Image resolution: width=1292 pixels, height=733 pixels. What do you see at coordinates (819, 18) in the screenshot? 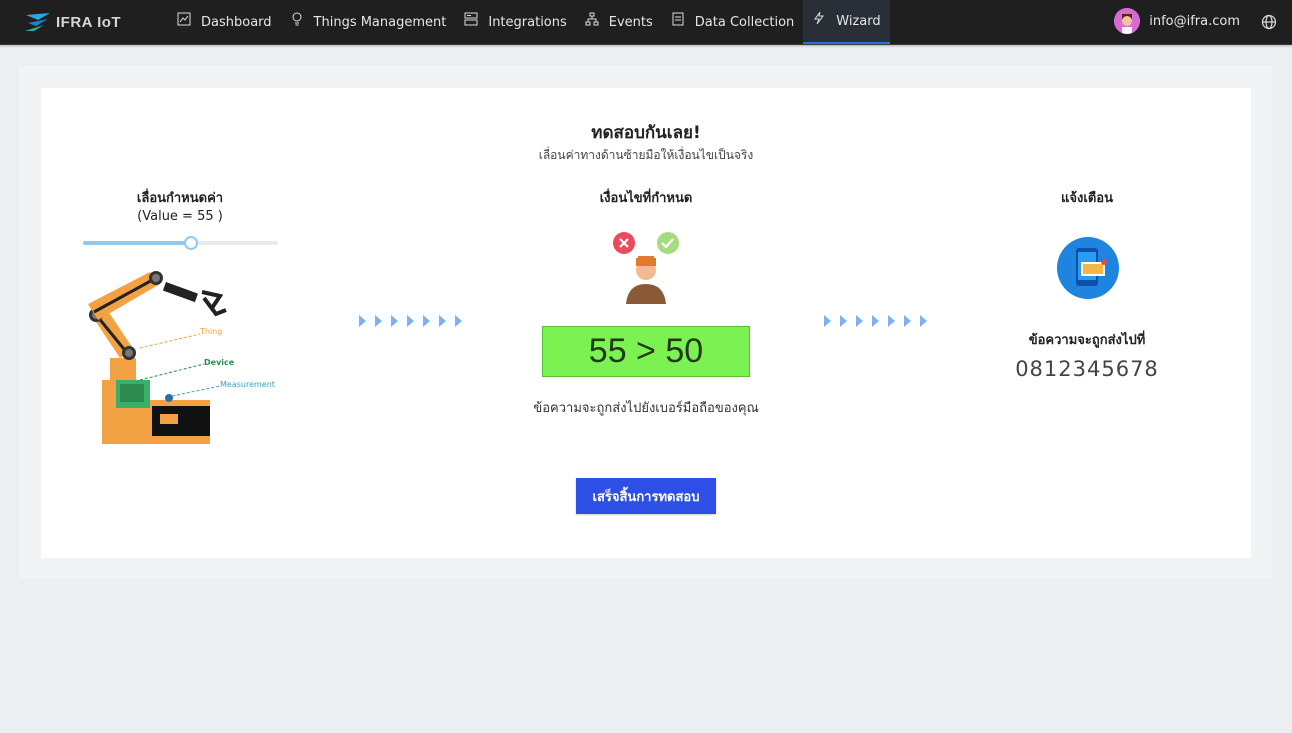
I see `lightning-icon` at bounding box center [819, 18].